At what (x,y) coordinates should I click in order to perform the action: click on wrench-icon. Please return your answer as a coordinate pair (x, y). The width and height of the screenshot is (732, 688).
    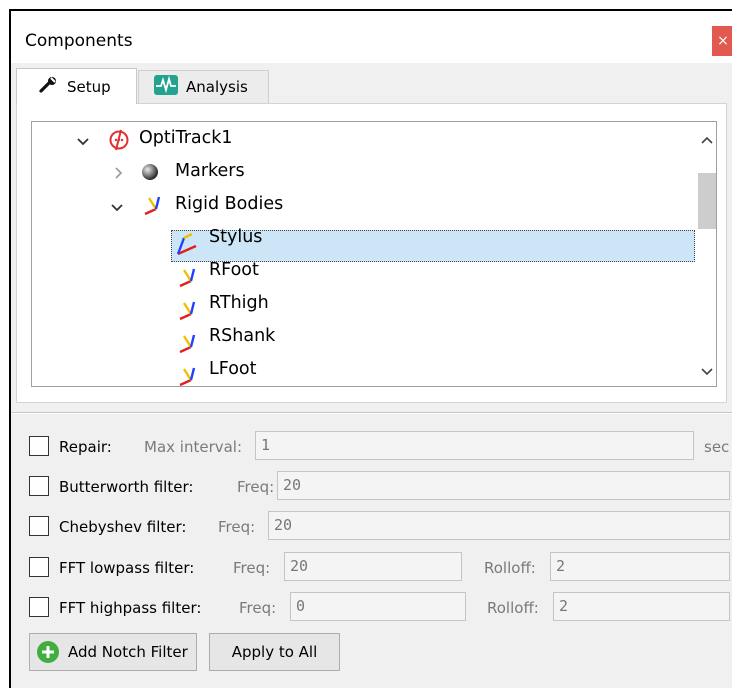
    Looking at the image, I should click on (49, 86).